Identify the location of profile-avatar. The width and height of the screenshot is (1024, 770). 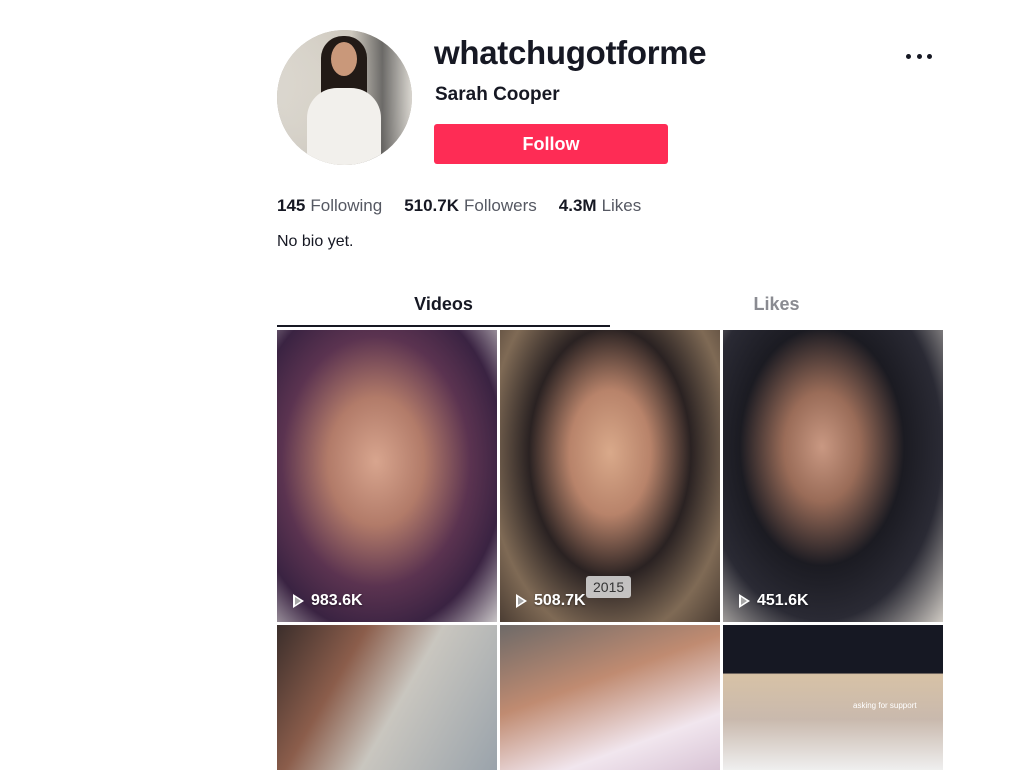
(344, 97).